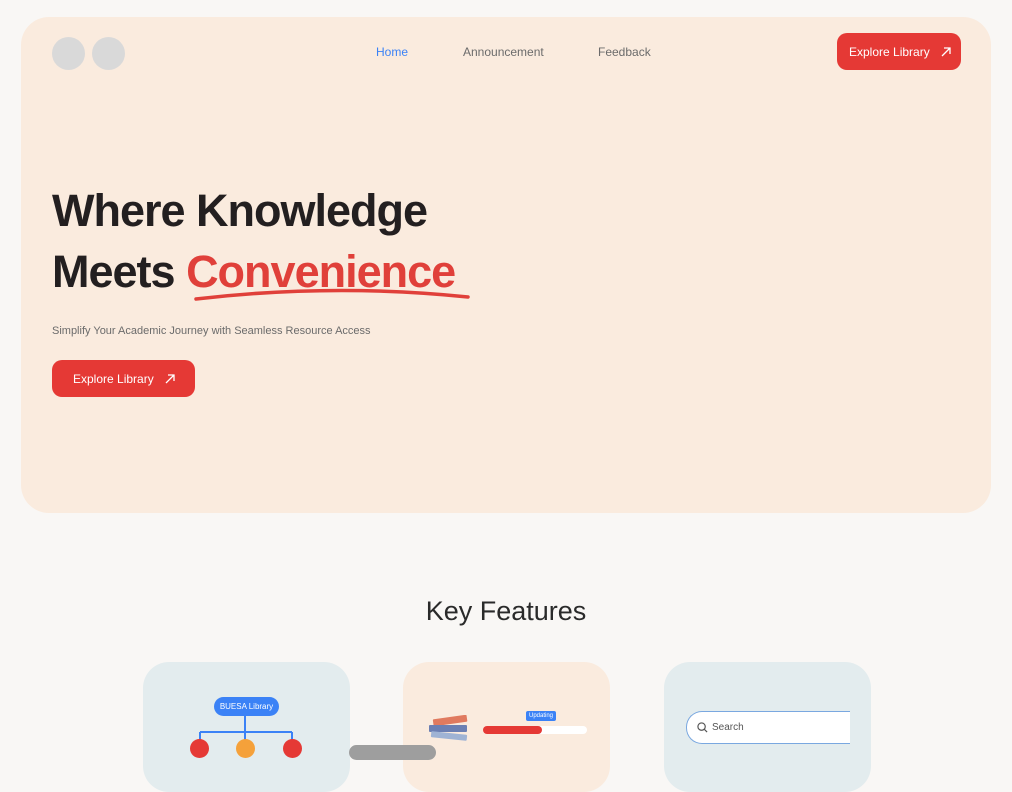  I want to click on tree-node-right, so click(292, 748).